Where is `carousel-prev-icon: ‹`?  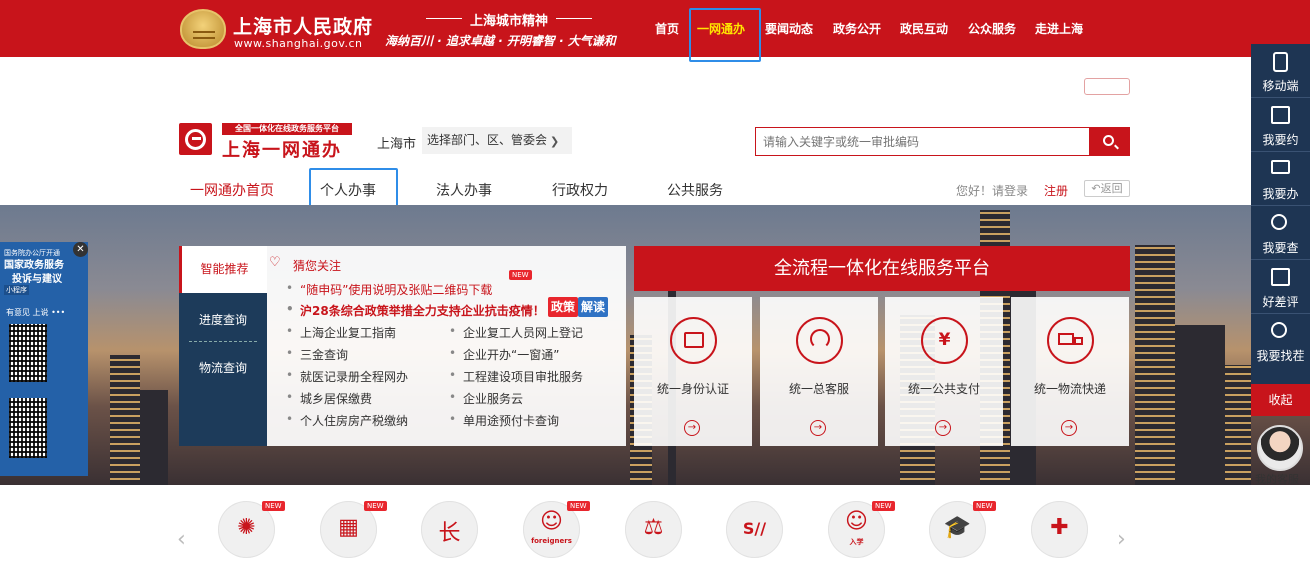
carousel-prev-icon: ‹ is located at coordinates (181, 539).